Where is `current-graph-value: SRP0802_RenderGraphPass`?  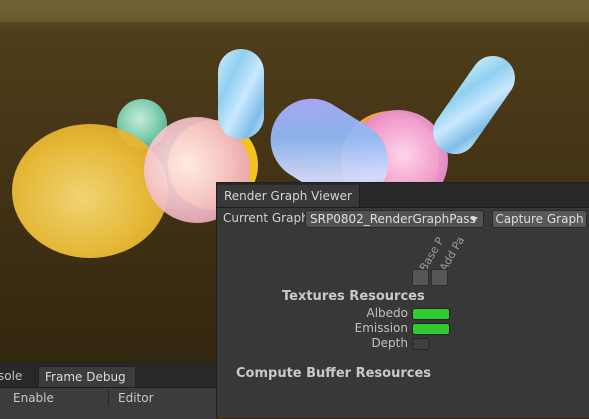
current-graph-value: SRP0802_RenderGraphPass is located at coordinates (393, 219).